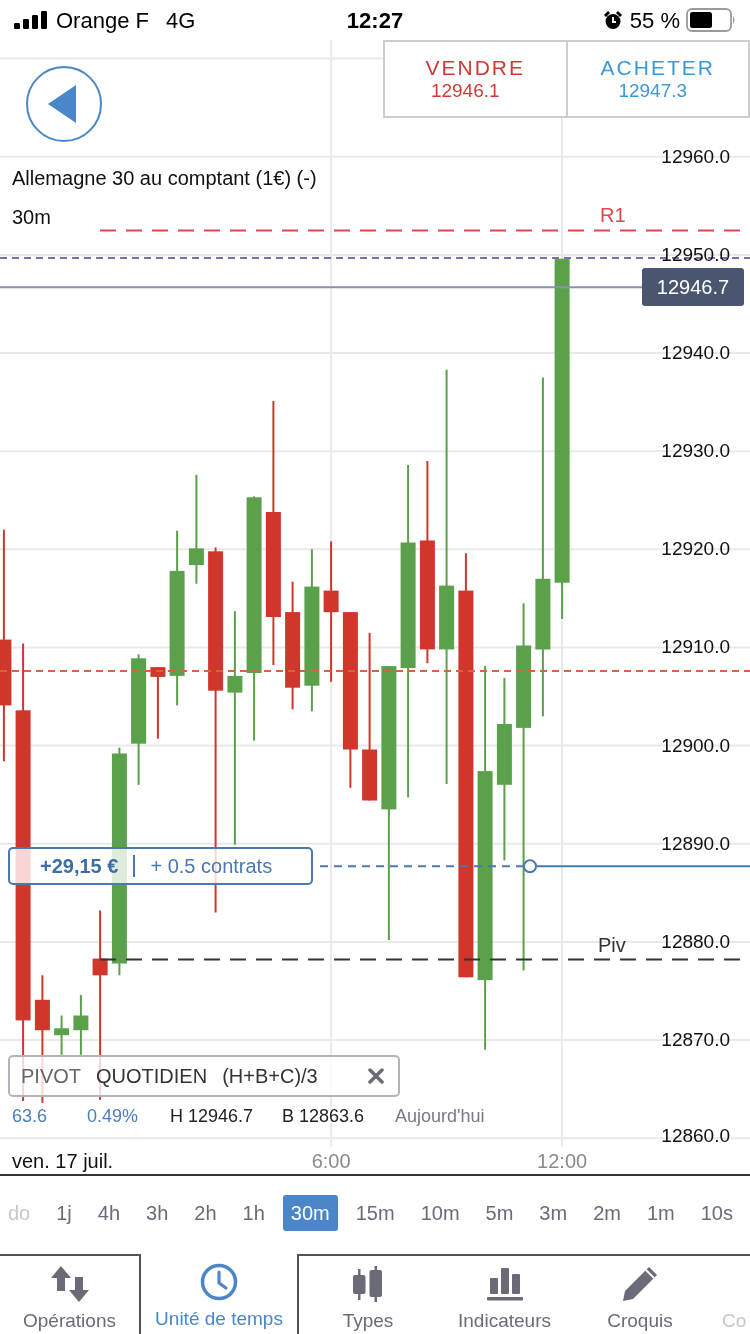  I want to click on price-axis-label: 12870.0, so click(695, 1040).